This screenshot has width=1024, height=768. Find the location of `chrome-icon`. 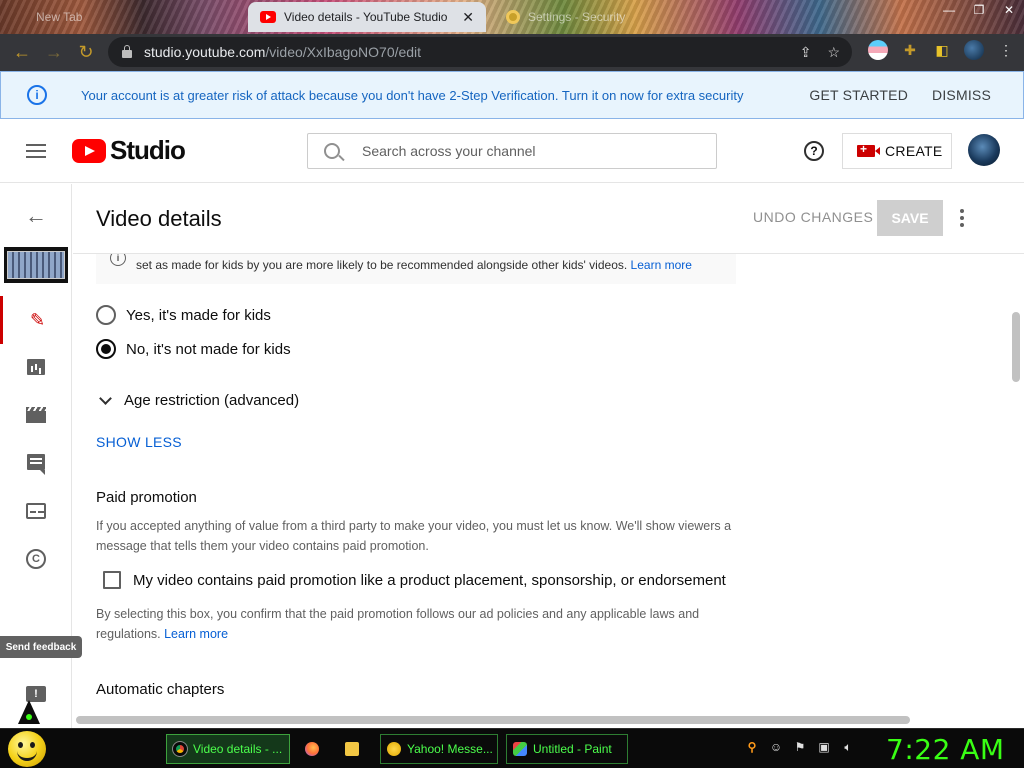

chrome-icon is located at coordinates (180, 749).